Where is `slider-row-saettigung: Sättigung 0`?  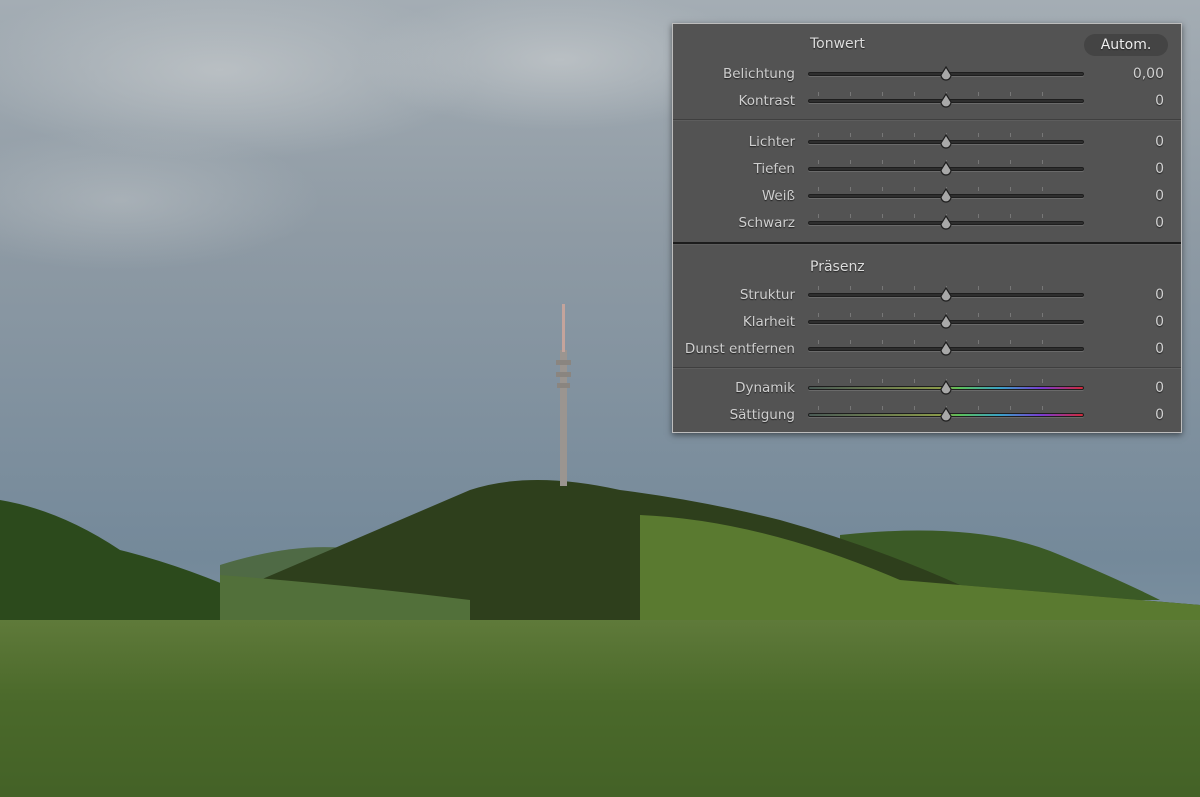 slider-row-saettigung: Sättigung 0 is located at coordinates (927, 415).